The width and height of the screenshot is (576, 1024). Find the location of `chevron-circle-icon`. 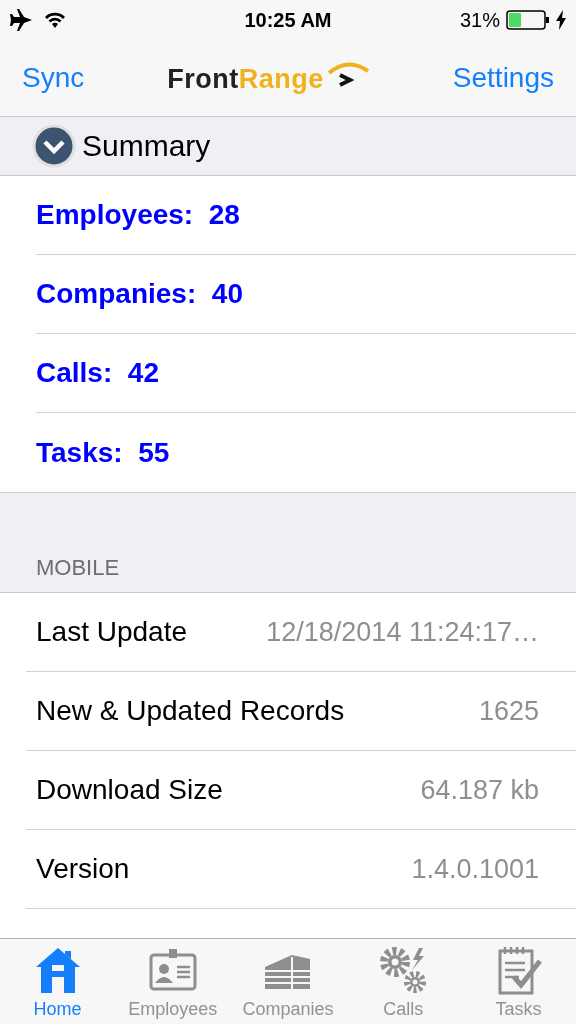

chevron-circle-icon is located at coordinates (54, 146).